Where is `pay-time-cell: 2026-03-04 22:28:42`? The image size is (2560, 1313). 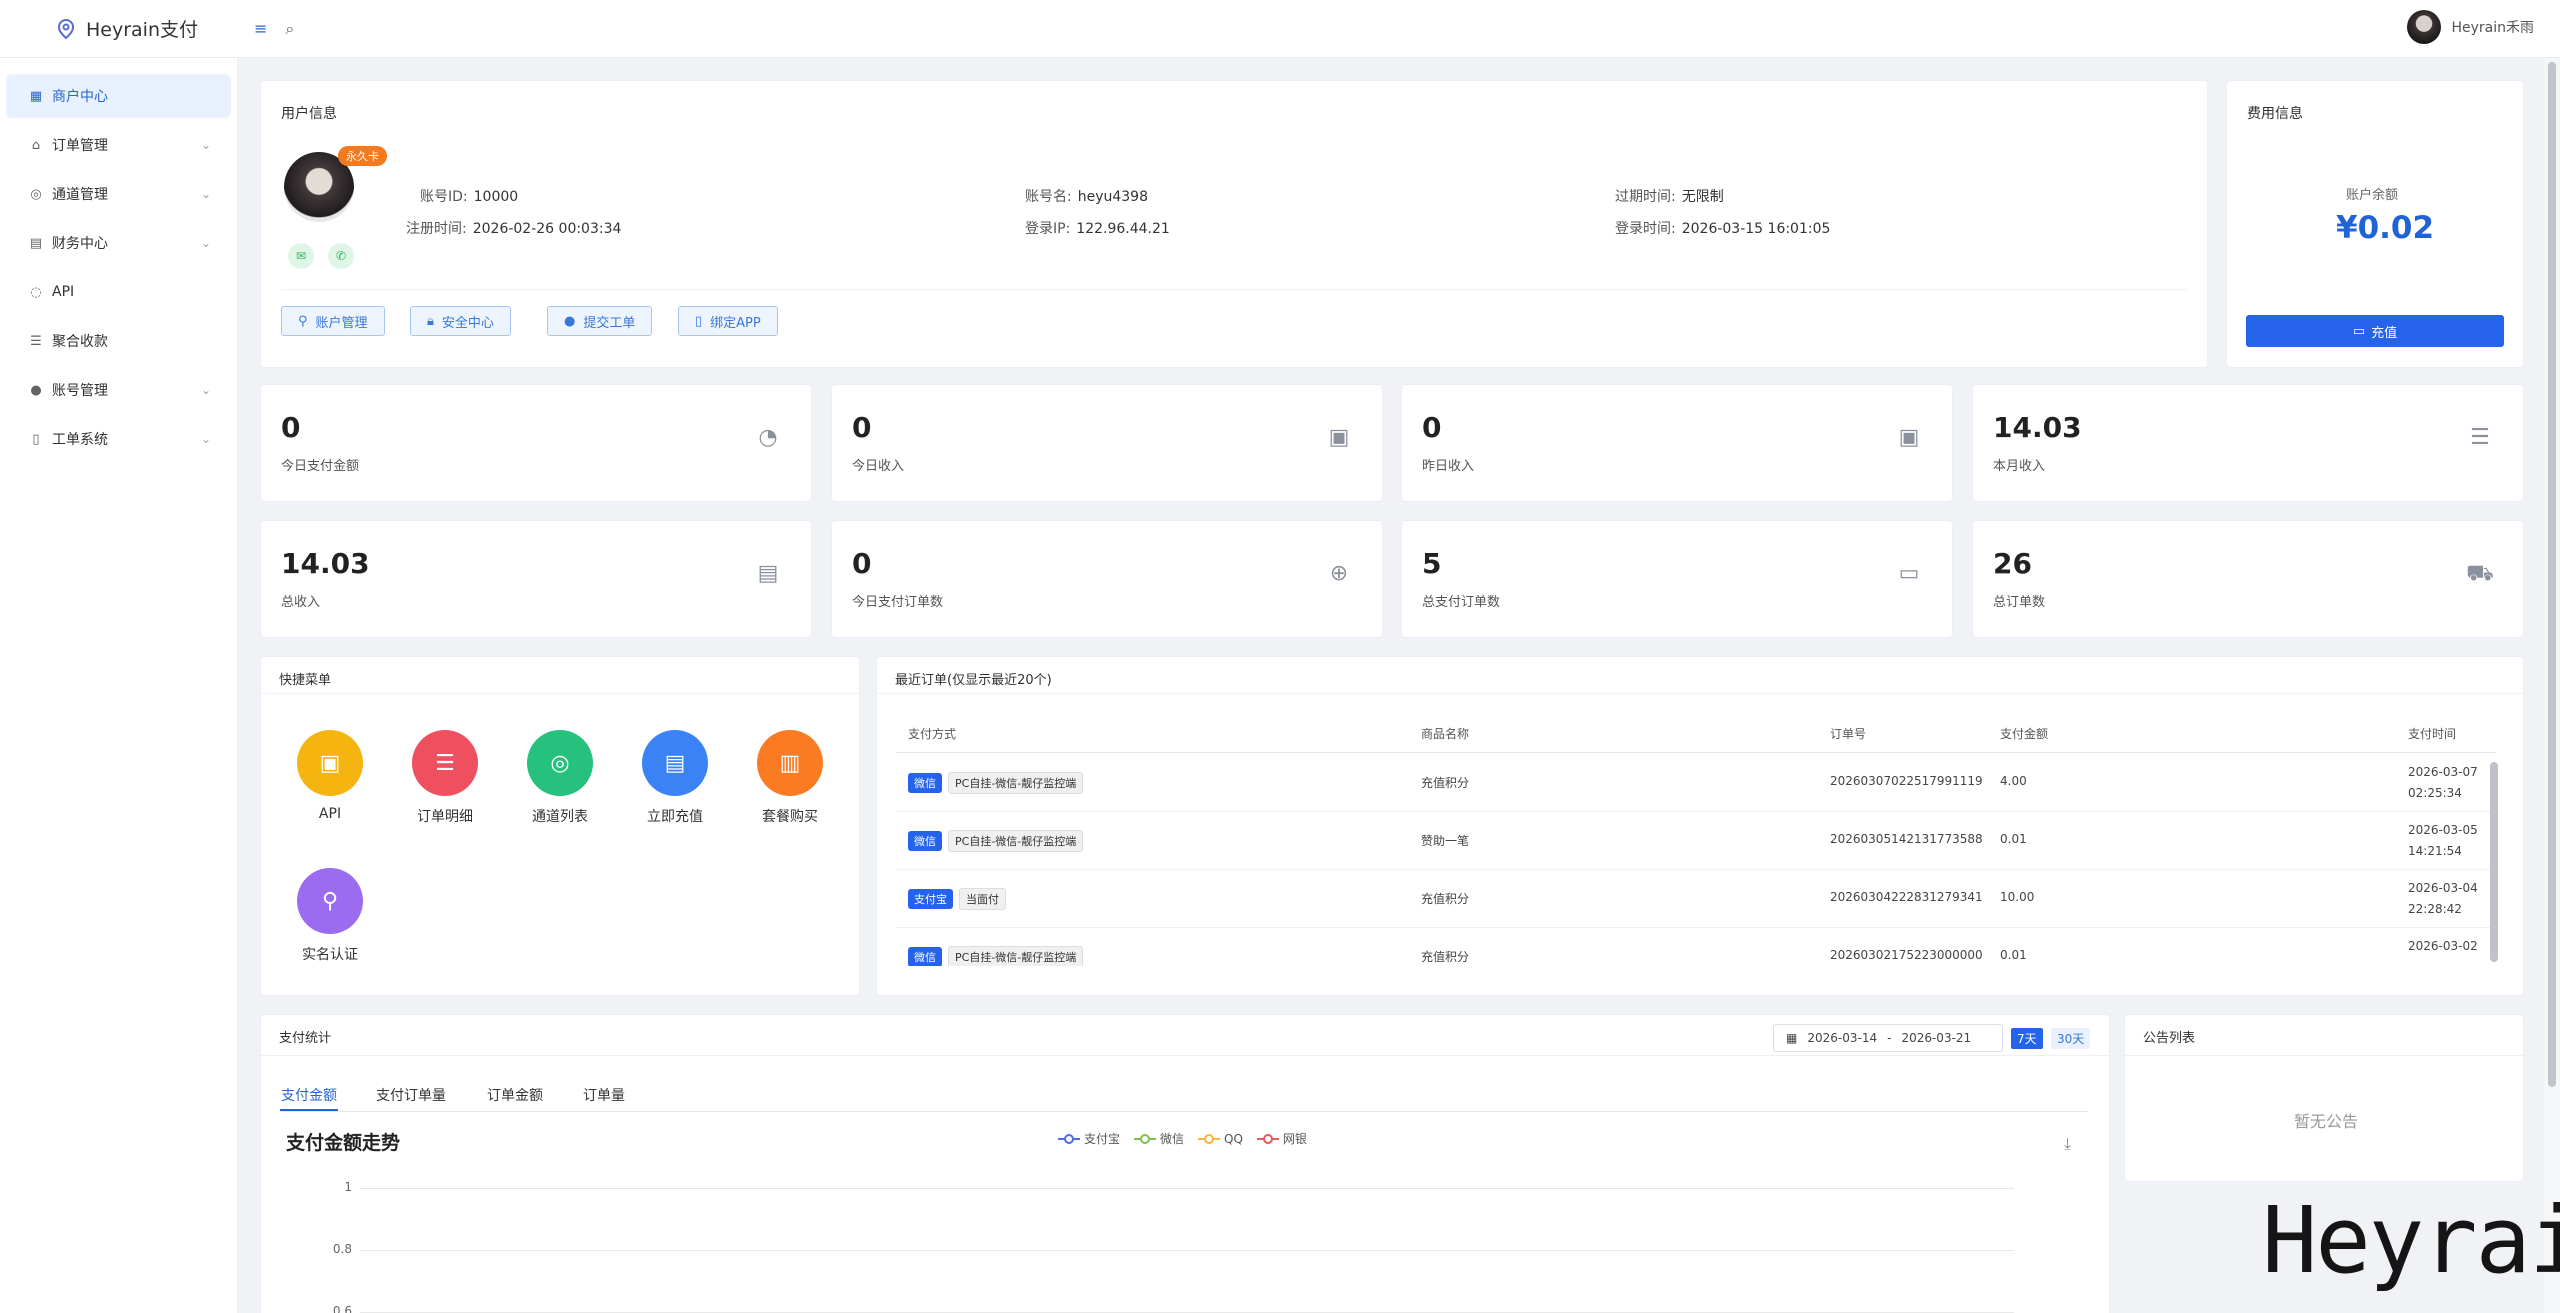
pay-time-cell: 2026-03-04 22:28:42 is located at coordinates (2443, 899).